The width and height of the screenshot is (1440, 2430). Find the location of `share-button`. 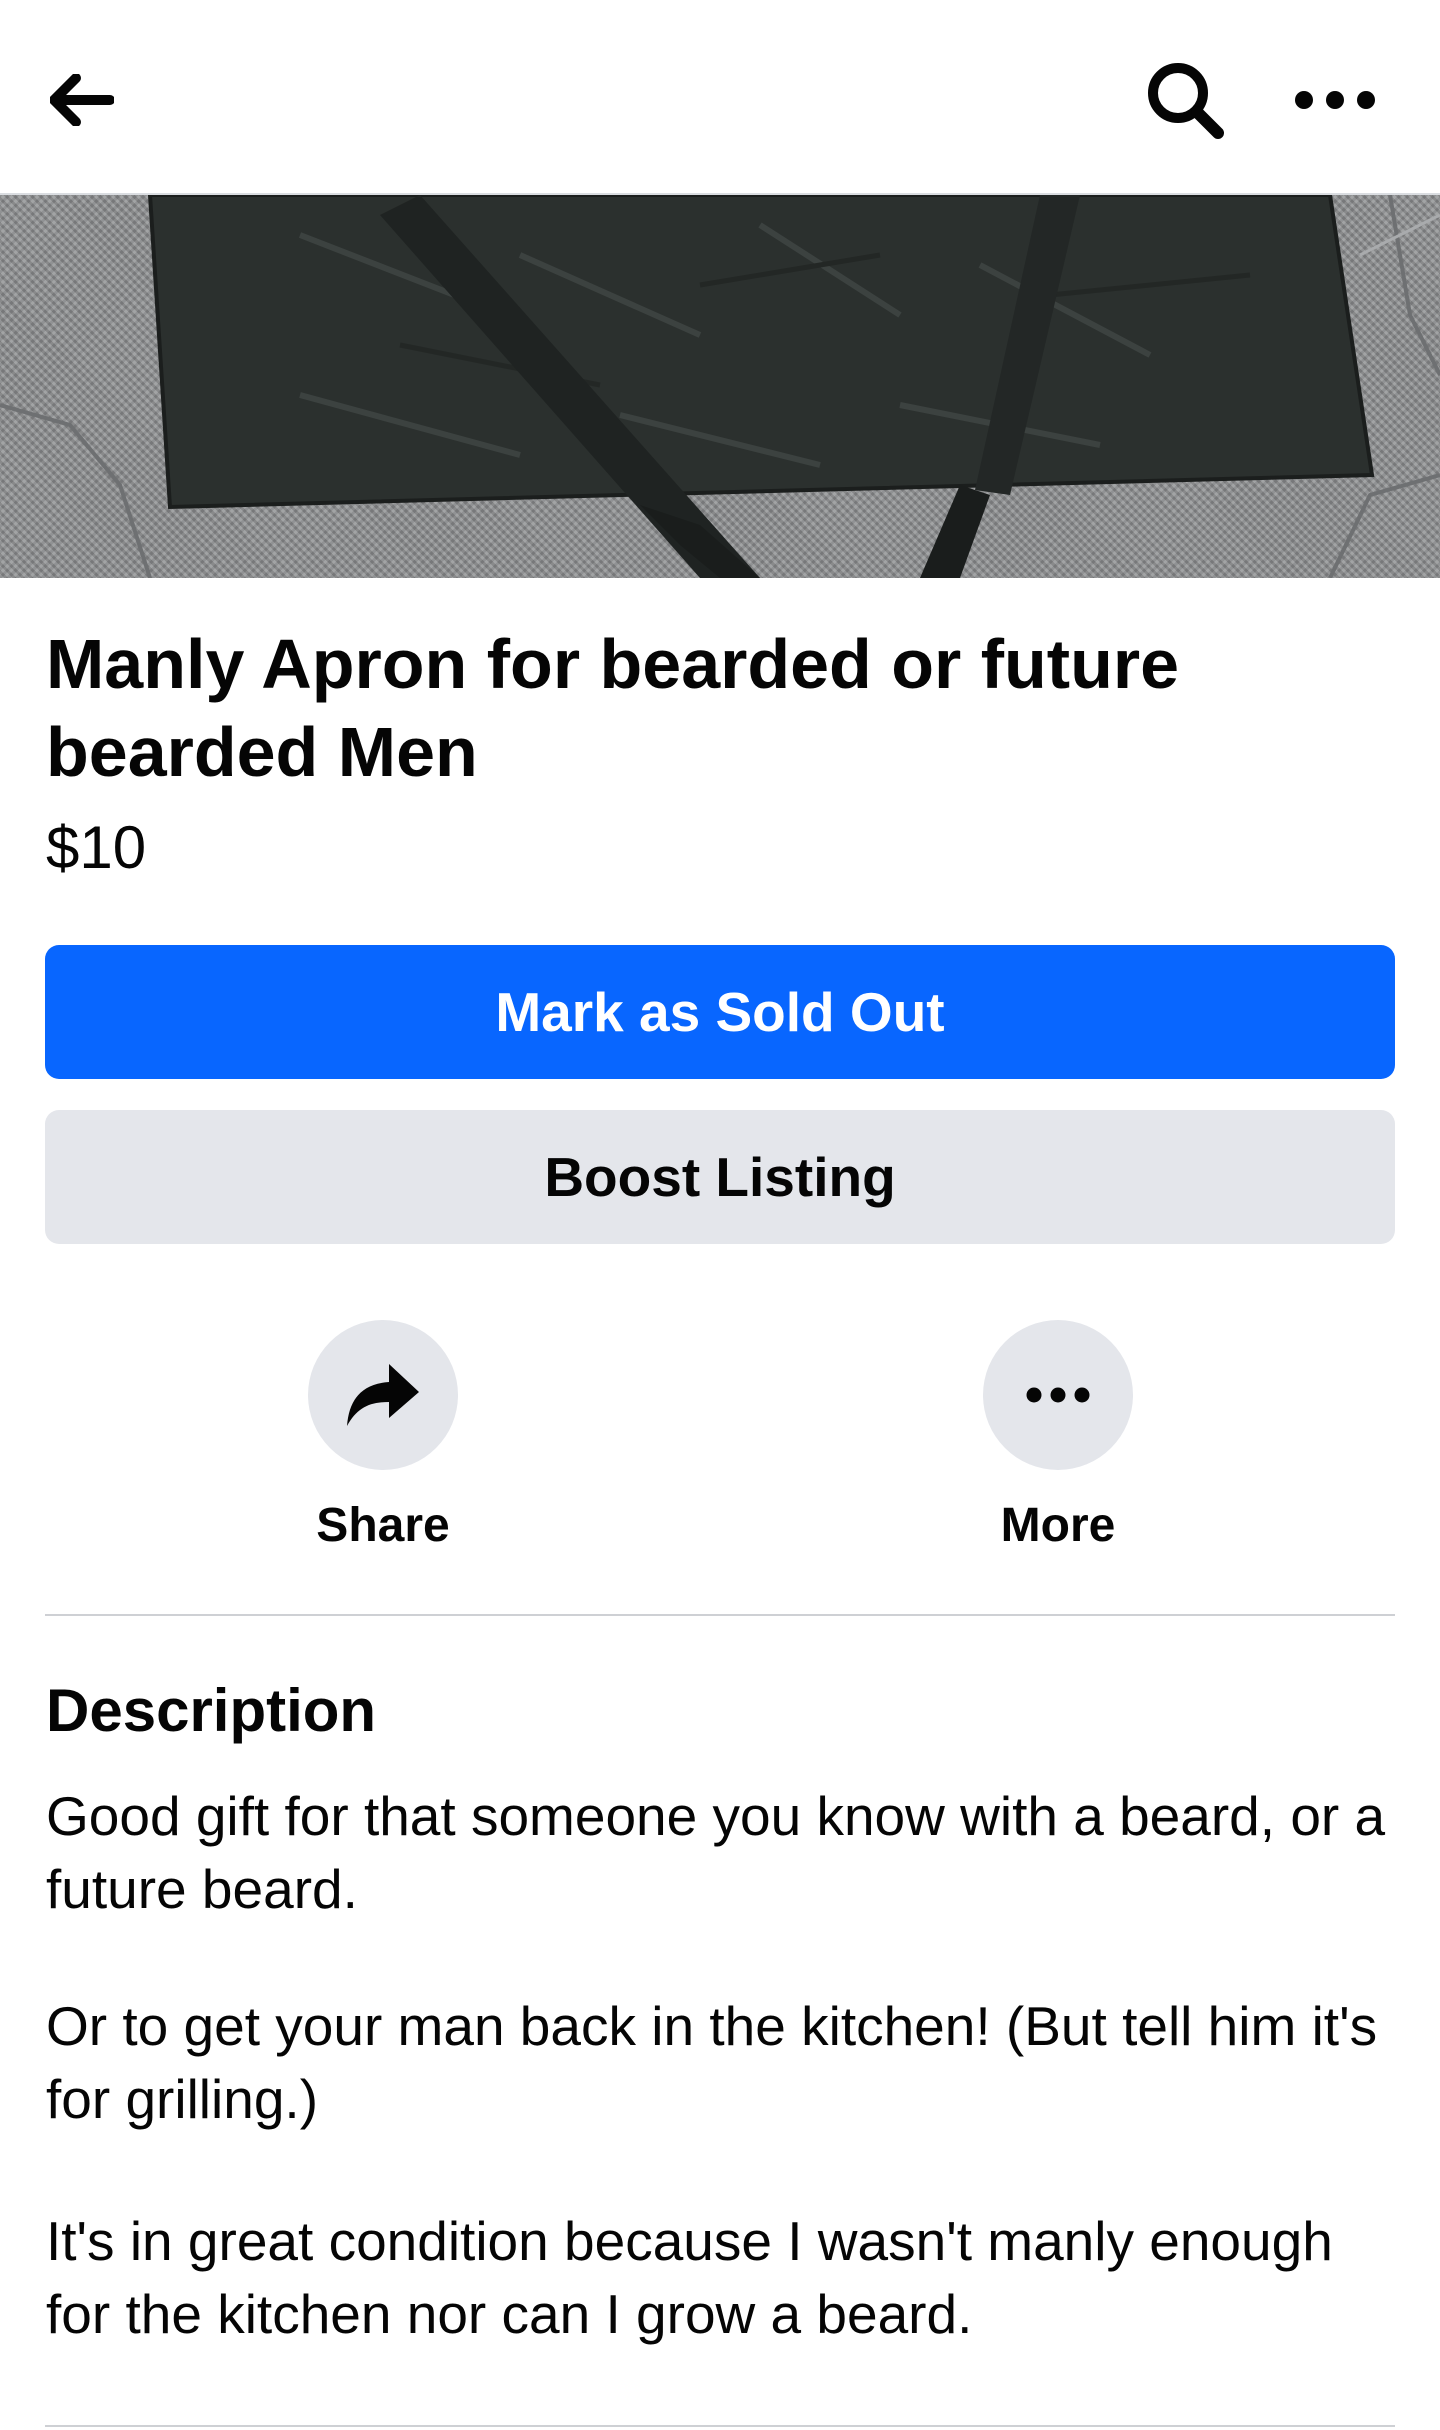

share-button is located at coordinates (383, 1395).